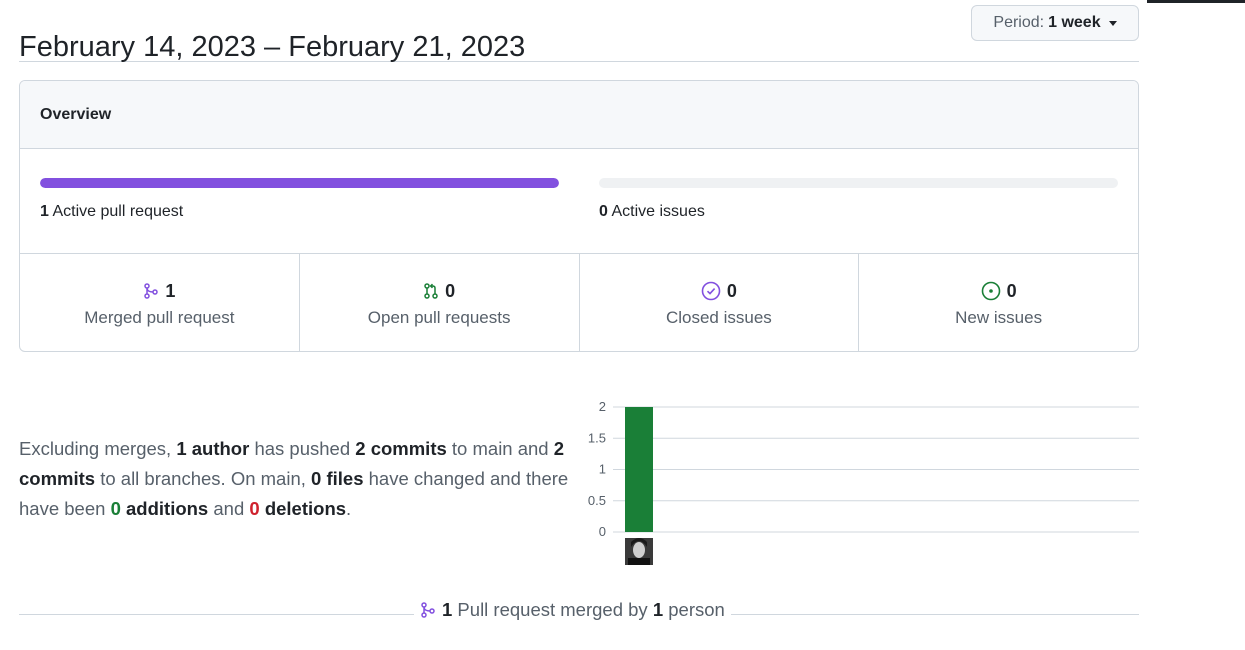 The image size is (1245, 650). I want to click on commit-bar, so click(639, 469).